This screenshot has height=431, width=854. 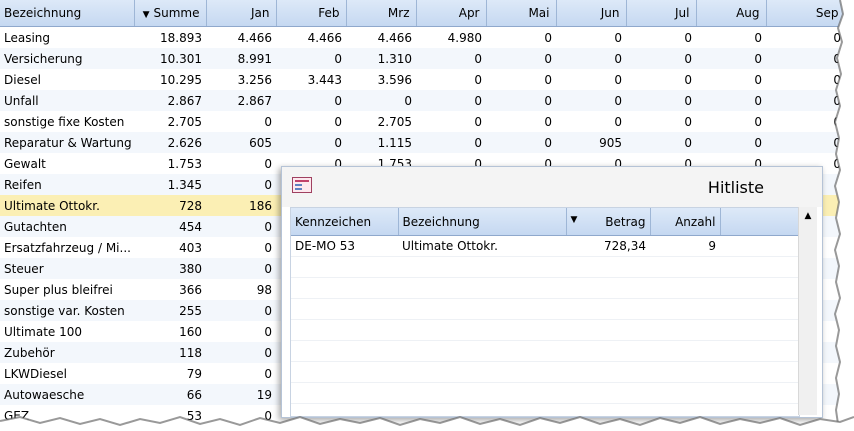 I want to click on cell-value: 10.301, so click(x=170, y=58).